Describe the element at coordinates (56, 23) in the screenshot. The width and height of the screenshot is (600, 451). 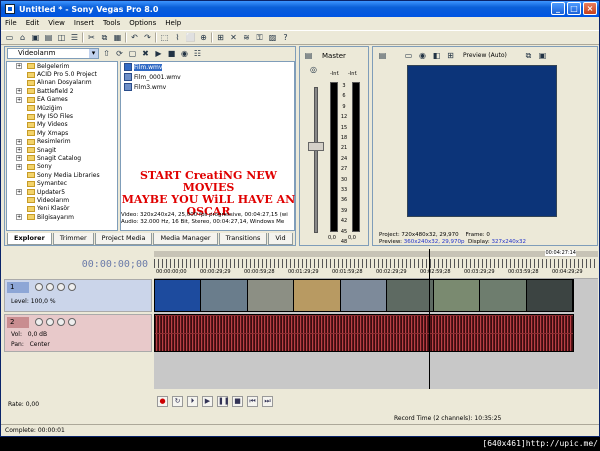
I see `menu-view: View` at that location.